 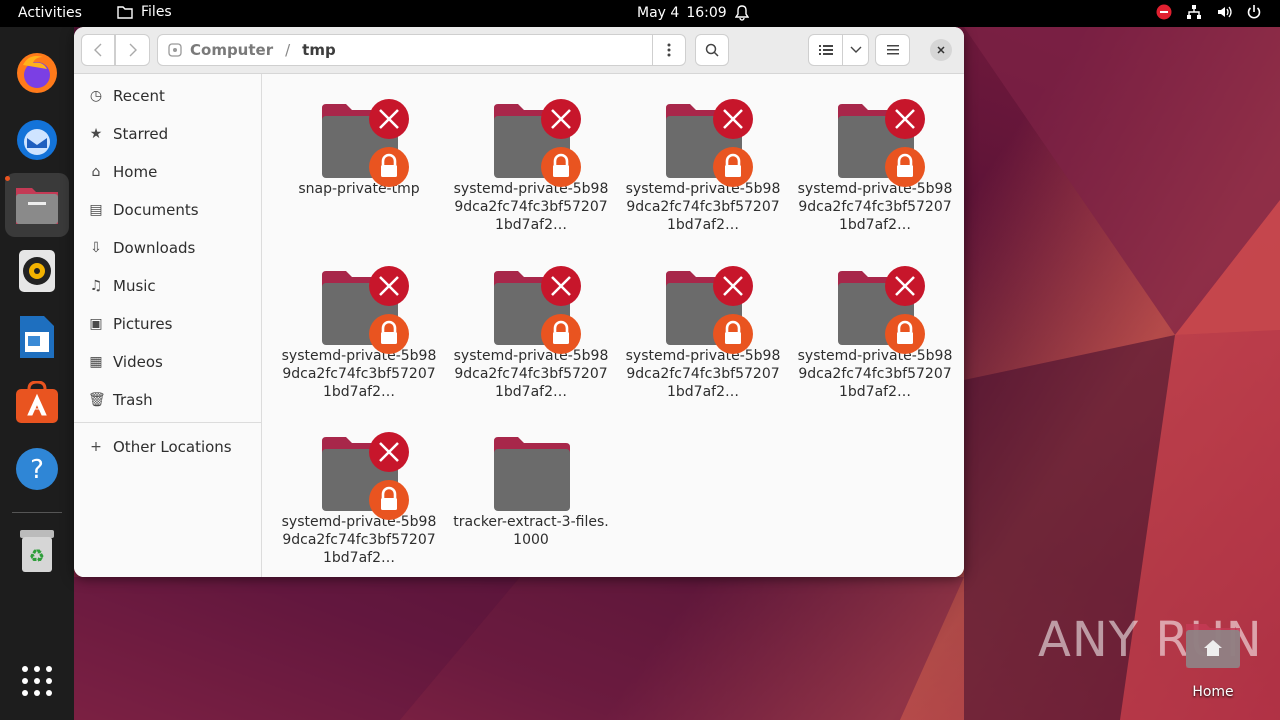 What do you see at coordinates (143, 324) in the screenshot?
I see `sidebar-item-label: Pictures` at bounding box center [143, 324].